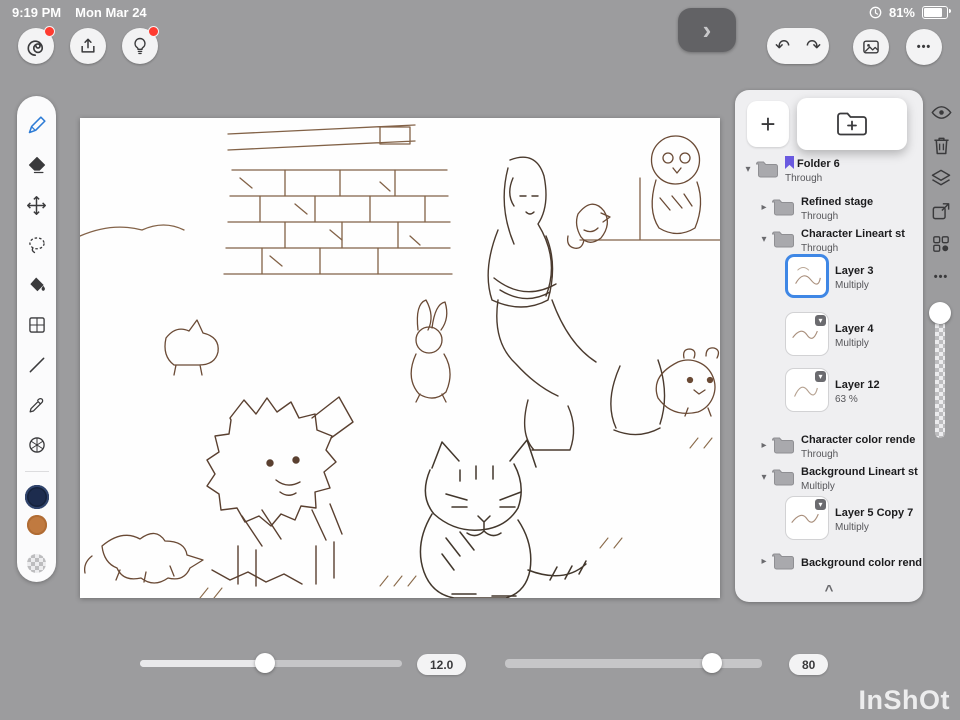 This screenshot has height=720, width=960. Describe the element at coordinates (852, 124) in the screenshot. I see `add-folder-button` at that location.